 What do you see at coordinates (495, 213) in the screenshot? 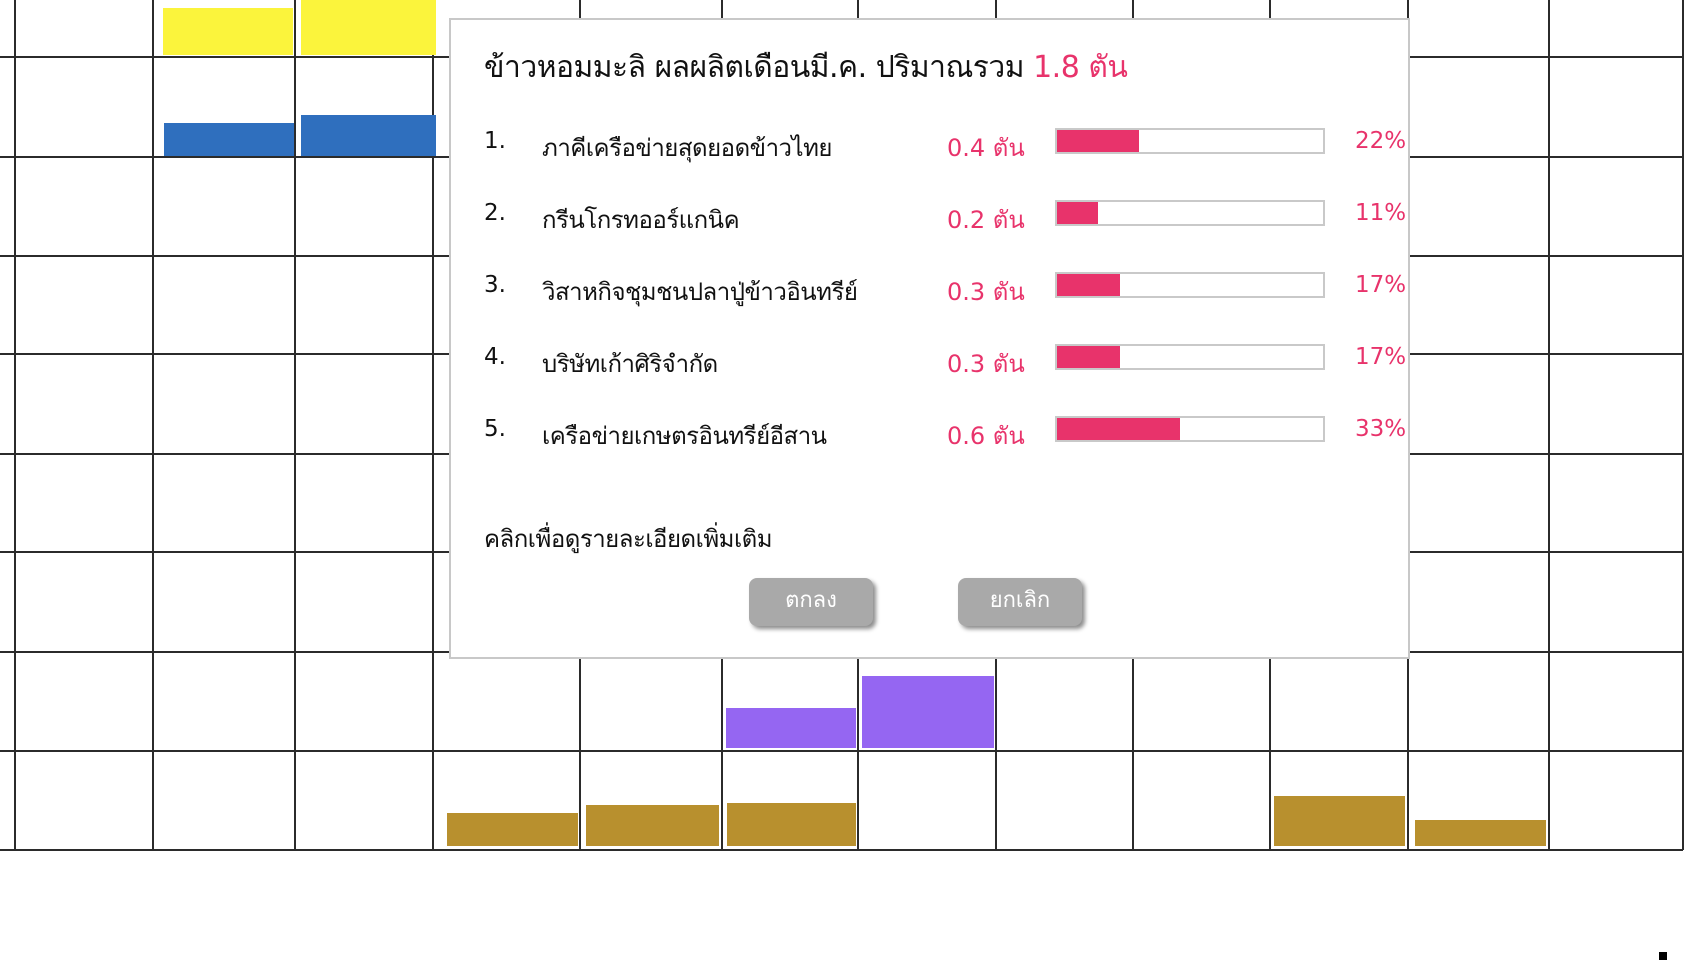
I see `producer-rank: 2.` at bounding box center [495, 213].